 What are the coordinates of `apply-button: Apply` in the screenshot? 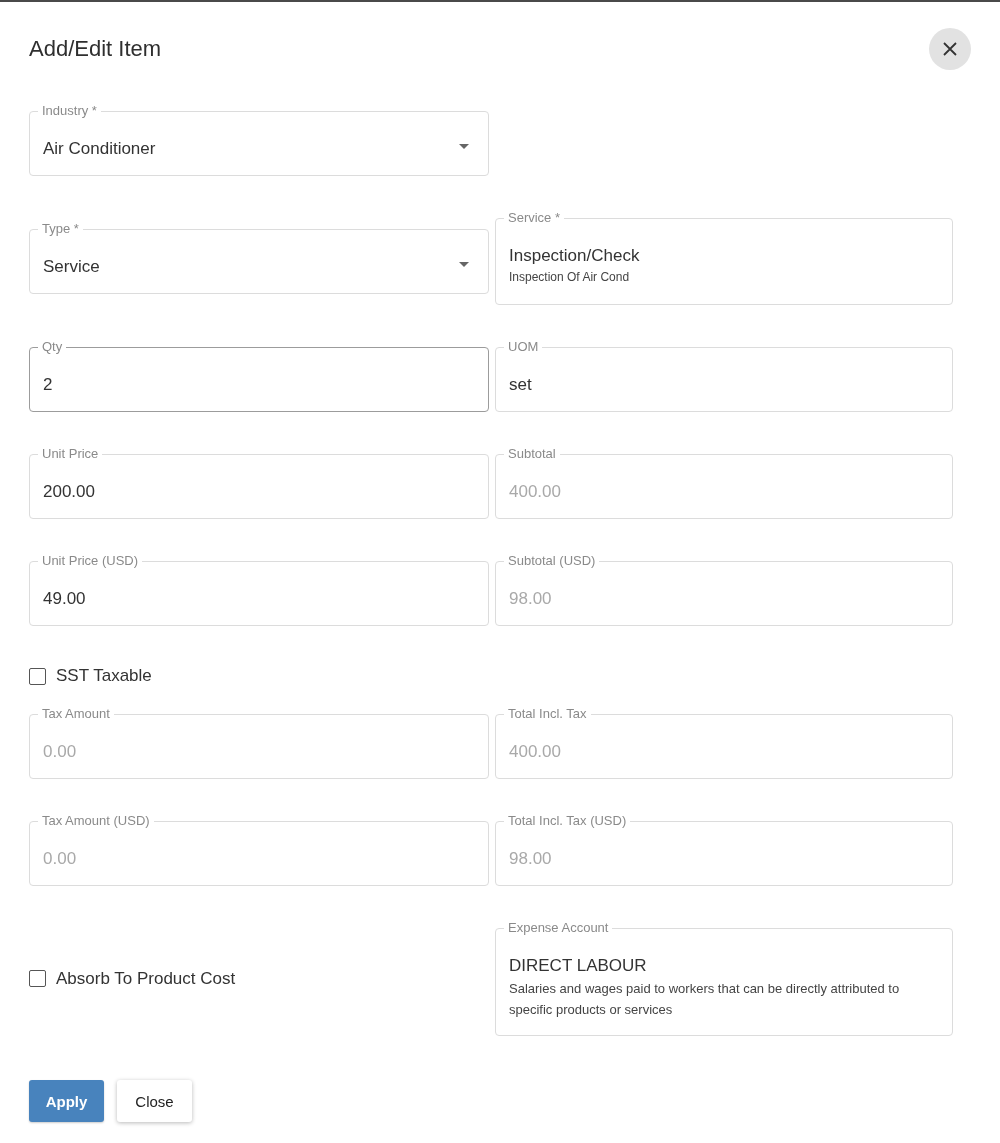 It's located at (66, 1101).